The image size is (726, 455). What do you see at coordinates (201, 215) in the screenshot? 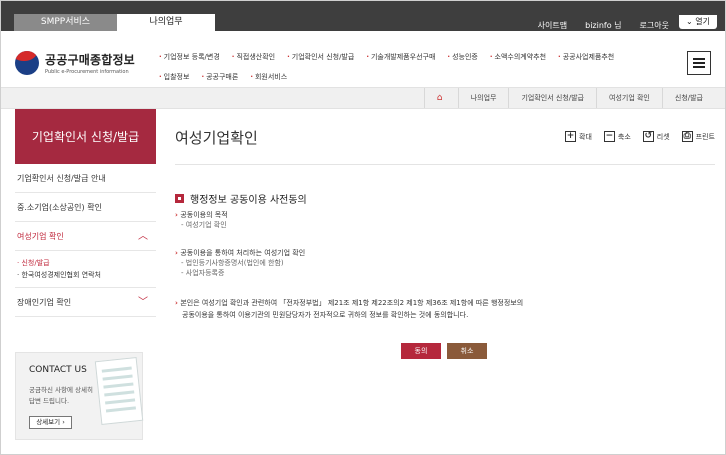
I see `purpose-heading: 공동이용의 목적` at bounding box center [201, 215].